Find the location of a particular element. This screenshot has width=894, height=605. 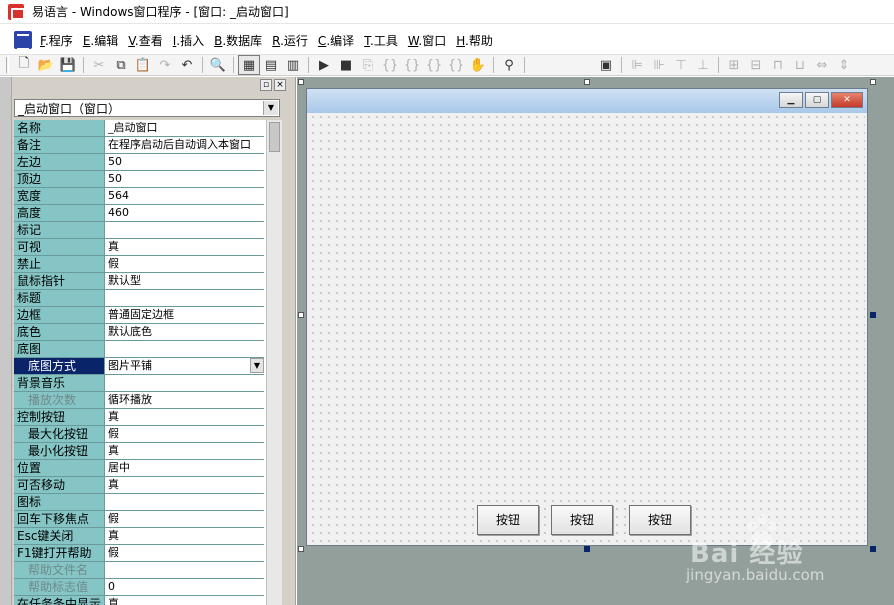

minimize-icon: ▁ is located at coordinates (791, 100).